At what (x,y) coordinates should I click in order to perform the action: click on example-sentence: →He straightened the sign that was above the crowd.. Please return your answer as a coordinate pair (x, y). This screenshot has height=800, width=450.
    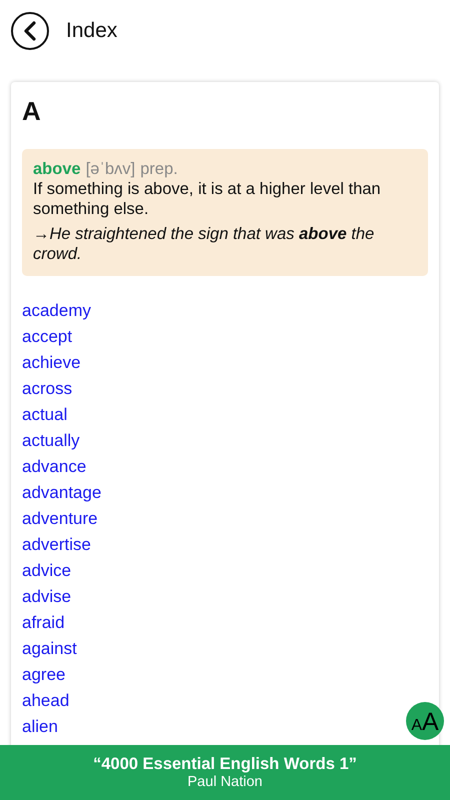
    Looking at the image, I should click on (204, 244).